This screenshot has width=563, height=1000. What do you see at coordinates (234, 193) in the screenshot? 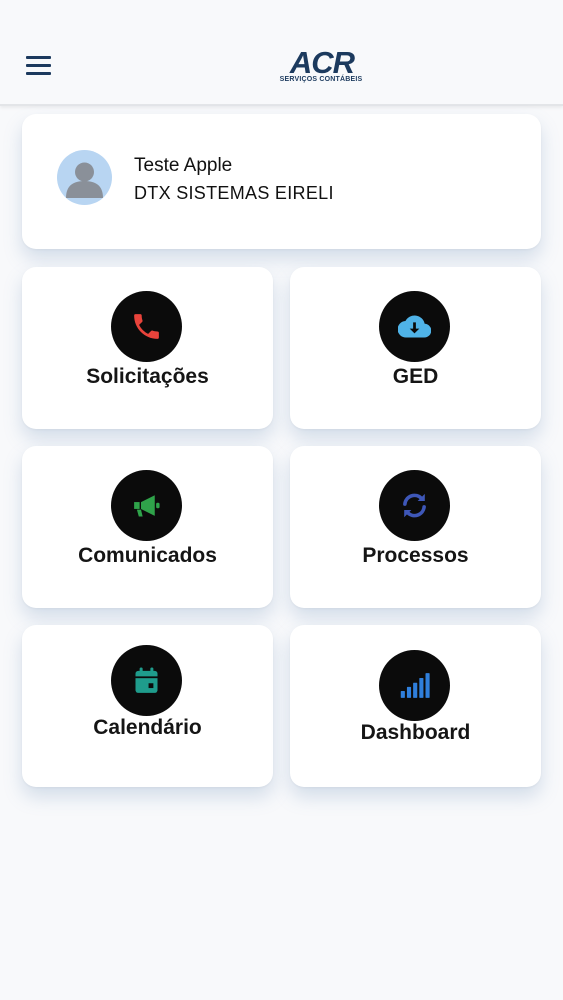
I see `company-name: DTX SISTEMAS EIRELI` at bounding box center [234, 193].